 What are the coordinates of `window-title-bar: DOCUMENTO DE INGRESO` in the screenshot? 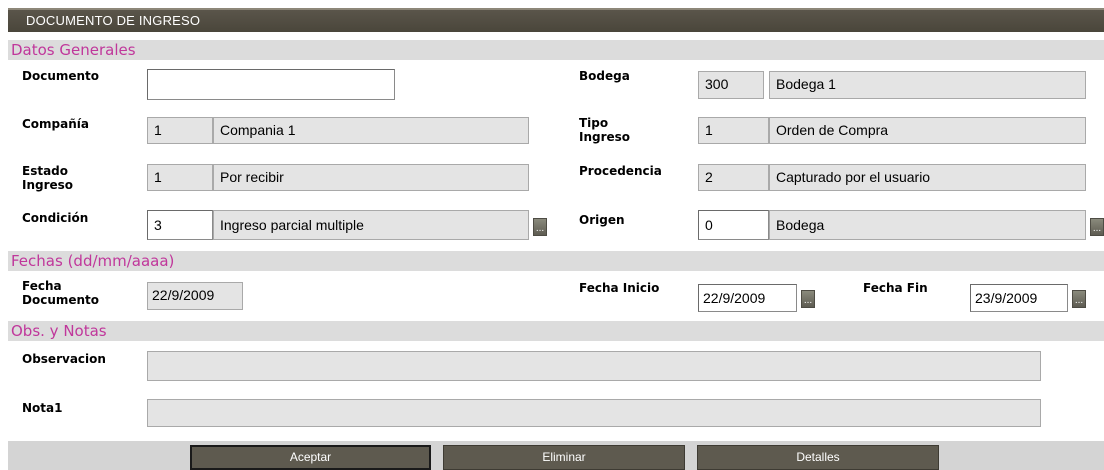 It's located at (556, 20).